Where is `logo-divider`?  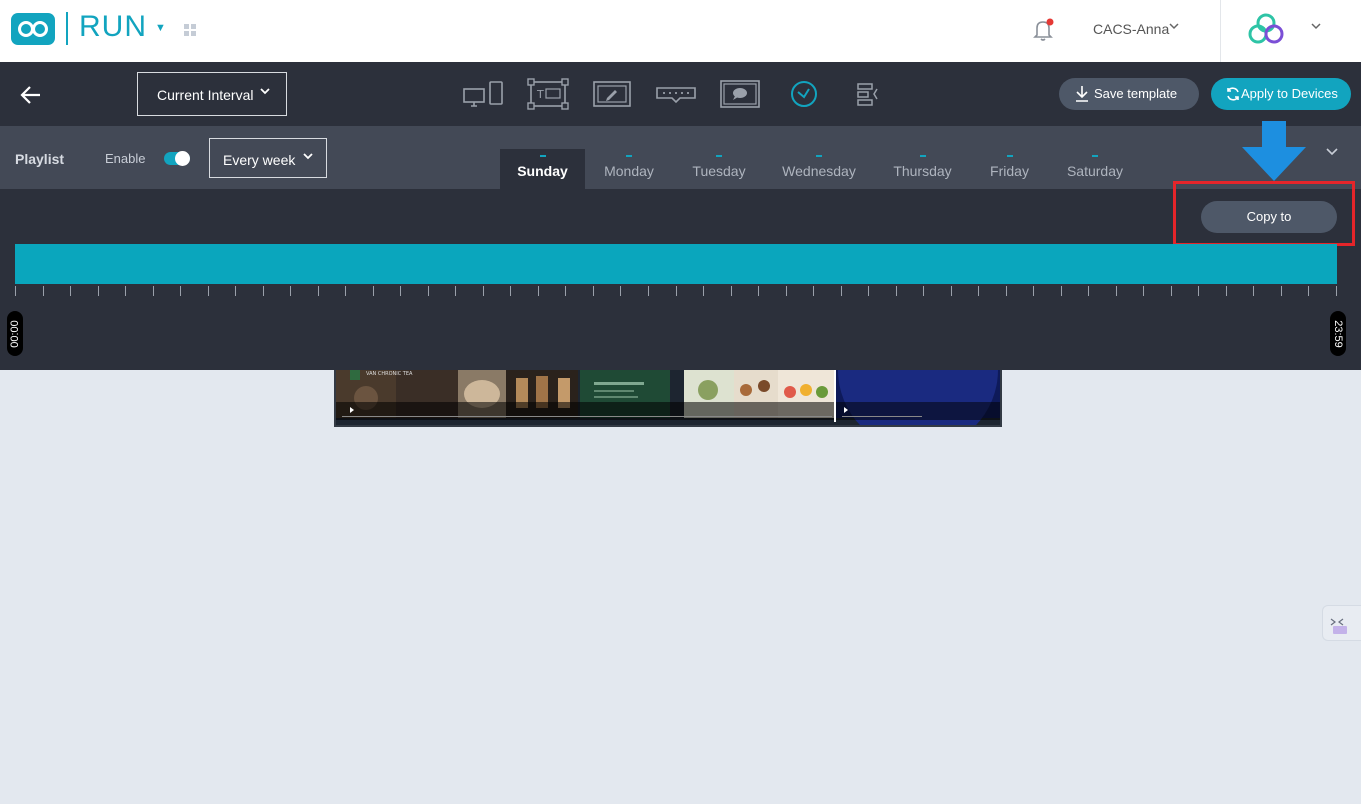 logo-divider is located at coordinates (67, 28).